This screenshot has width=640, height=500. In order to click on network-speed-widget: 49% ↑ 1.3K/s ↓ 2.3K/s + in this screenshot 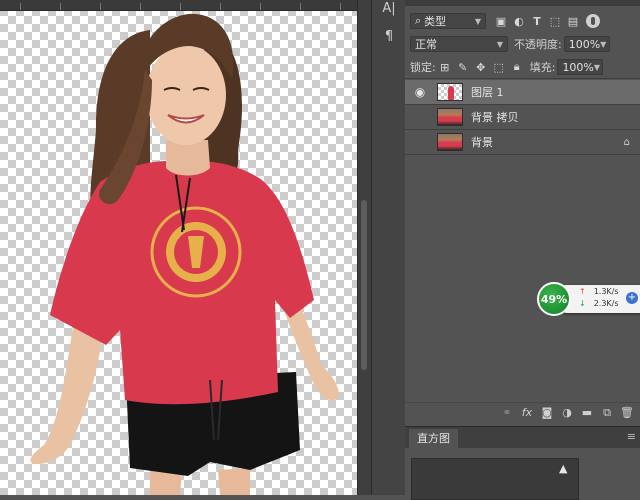, I will do `click(588, 299)`.